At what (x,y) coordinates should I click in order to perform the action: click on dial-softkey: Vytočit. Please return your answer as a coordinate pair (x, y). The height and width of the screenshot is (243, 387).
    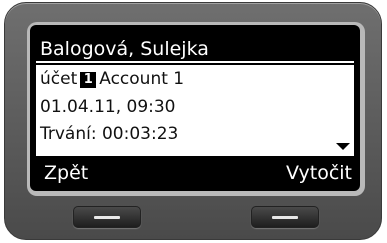
    Looking at the image, I should click on (319, 173).